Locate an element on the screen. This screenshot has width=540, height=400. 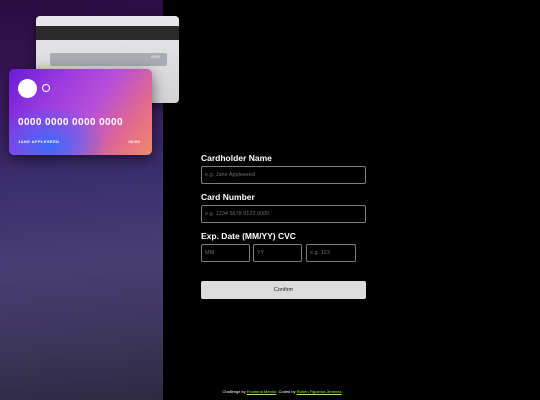
footer-prefix: Challenge by is located at coordinates (234, 391).